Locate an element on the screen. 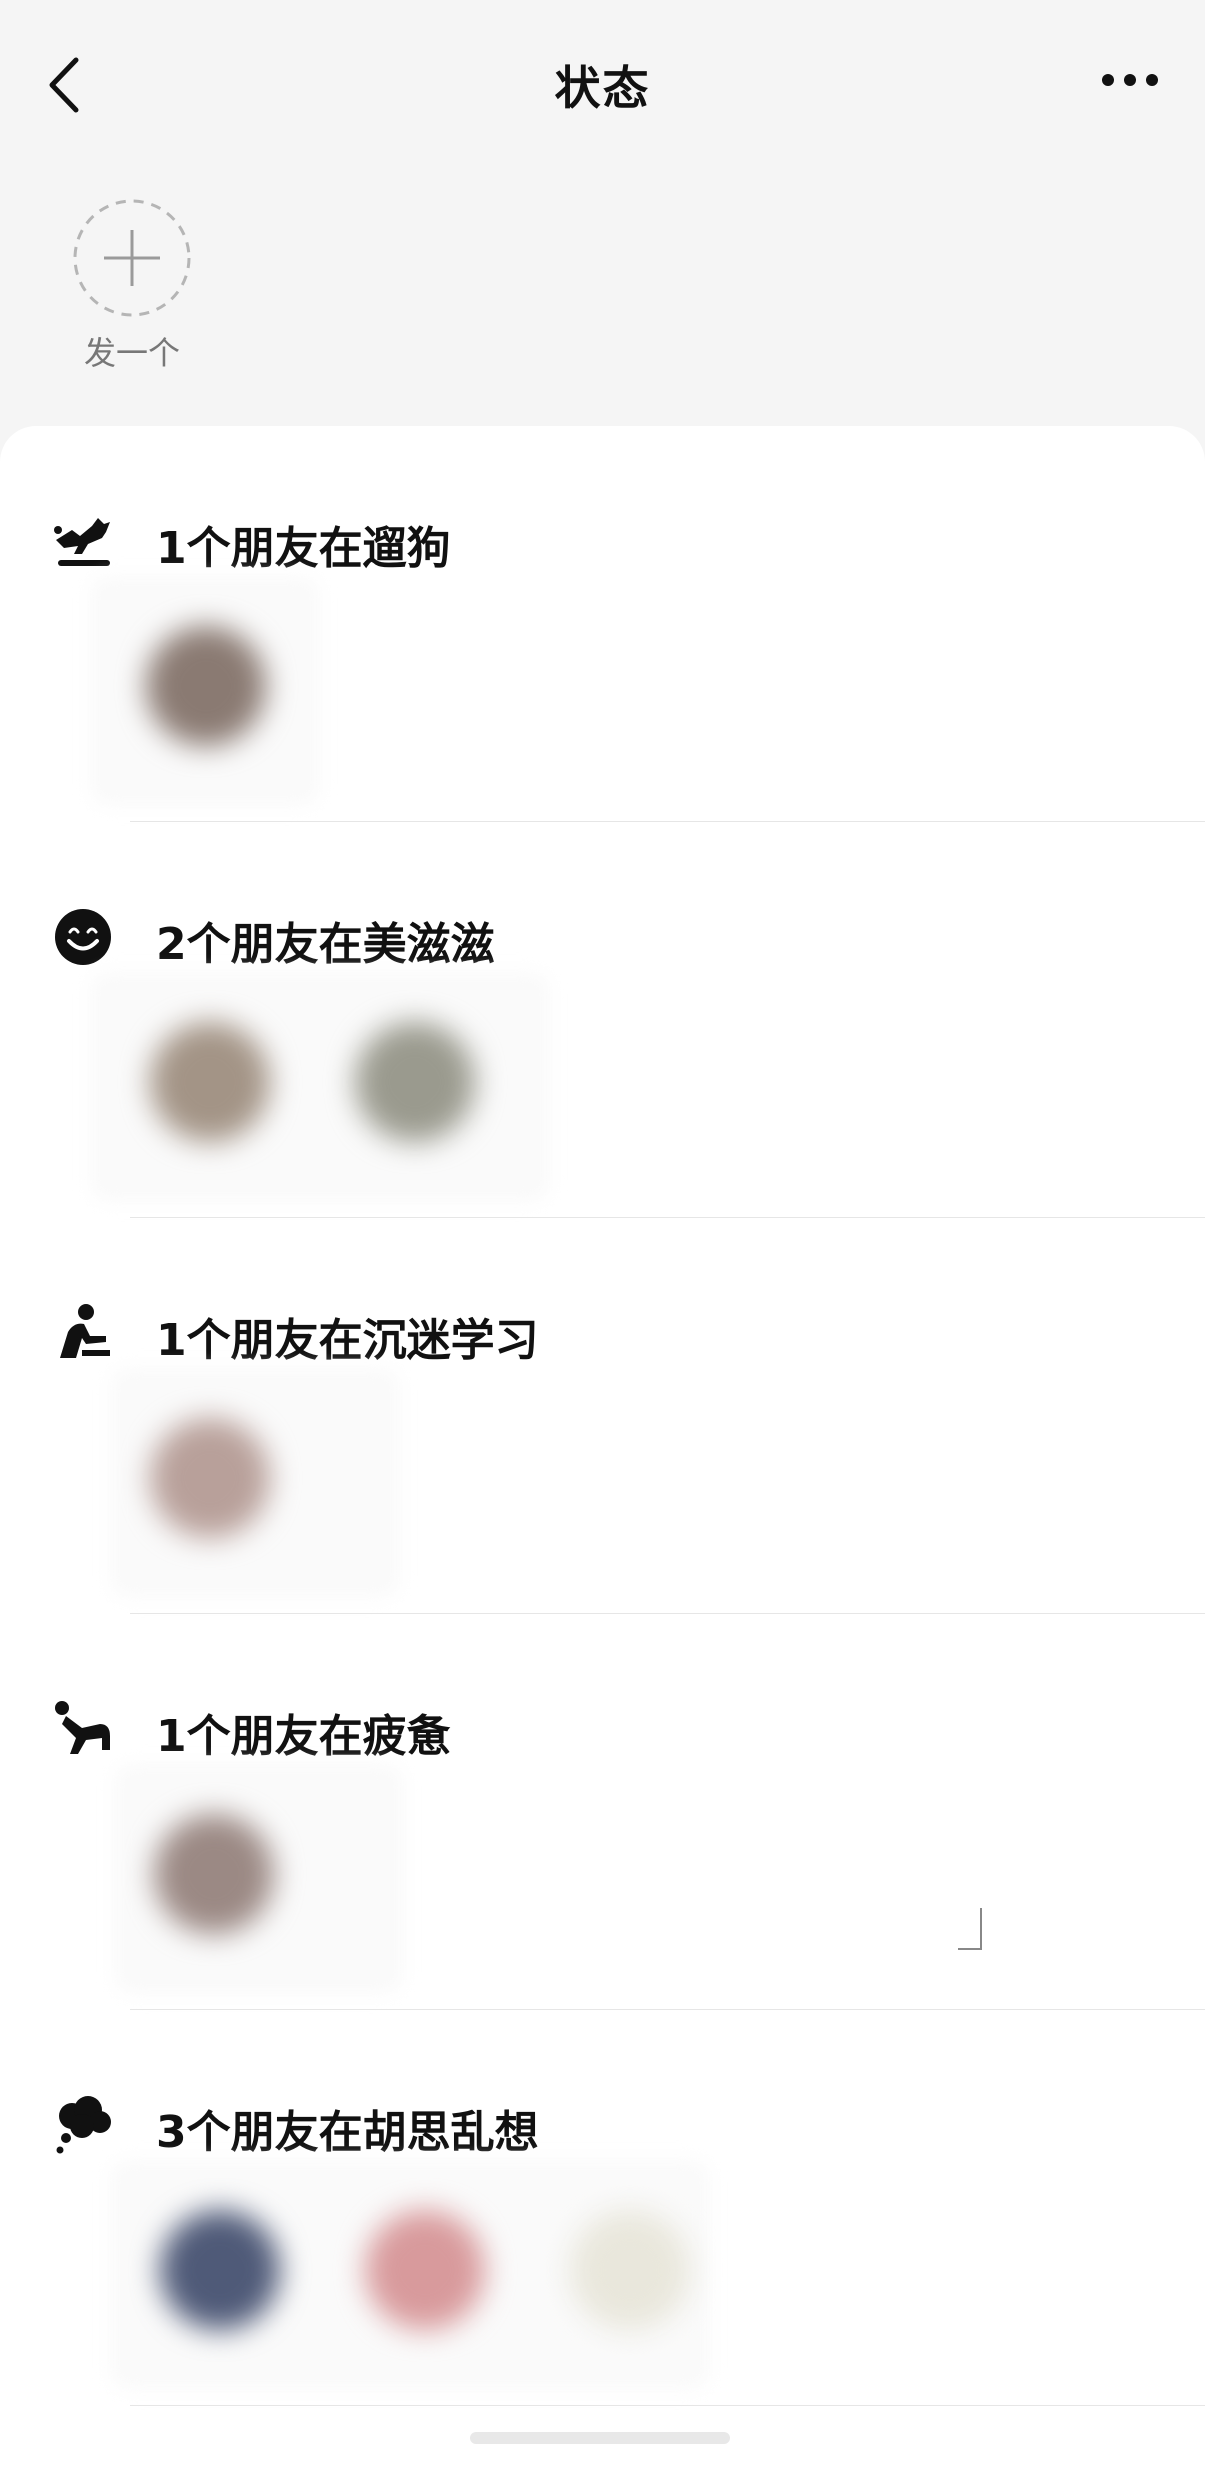 This screenshot has width=1205, height=2470. more-button is located at coordinates (1130, 80).